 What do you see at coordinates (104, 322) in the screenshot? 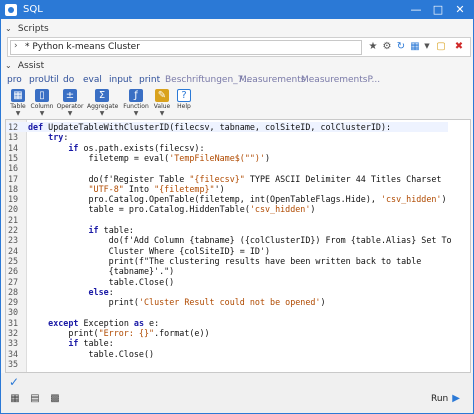
I see `code-text: except Exception as e:` at bounding box center [104, 322].